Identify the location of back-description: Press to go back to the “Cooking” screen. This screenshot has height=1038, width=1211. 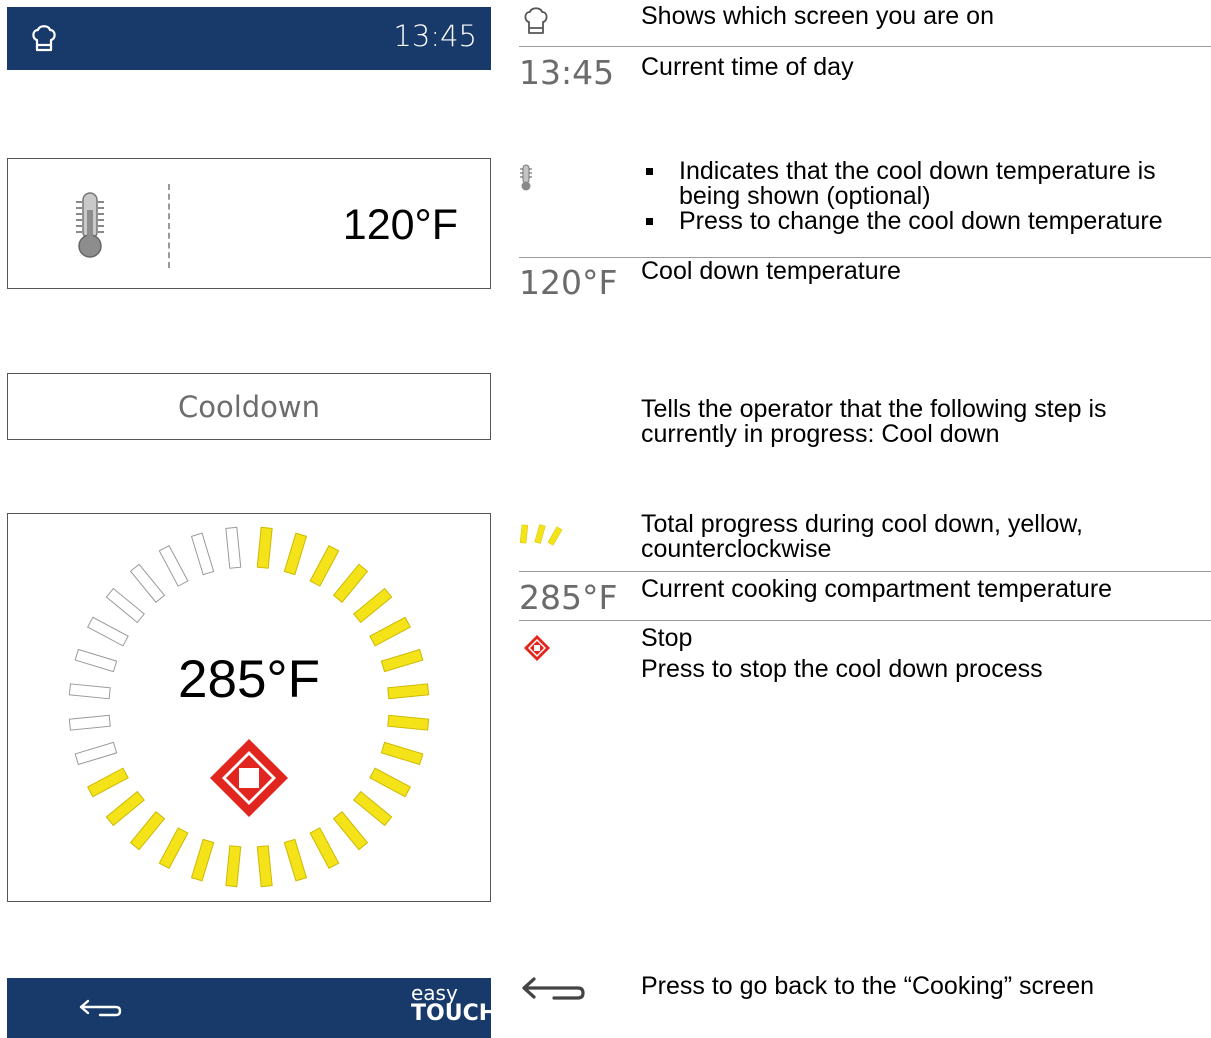
(868, 986).